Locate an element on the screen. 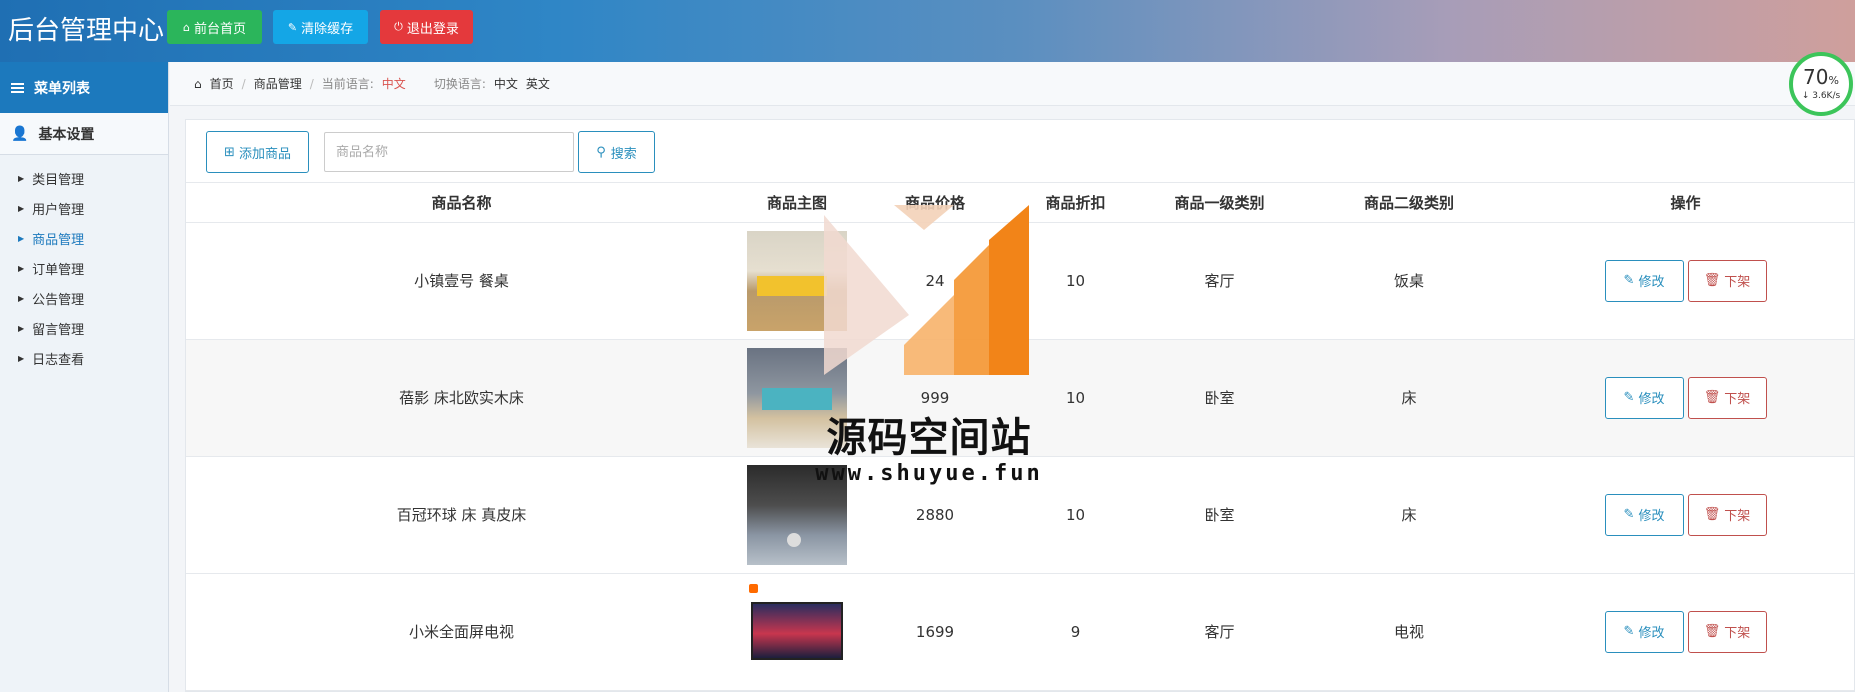 The width and height of the screenshot is (1855, 692). sidebar-item-messages: ▶ 留言管理 is located at coordinates (84, 328).